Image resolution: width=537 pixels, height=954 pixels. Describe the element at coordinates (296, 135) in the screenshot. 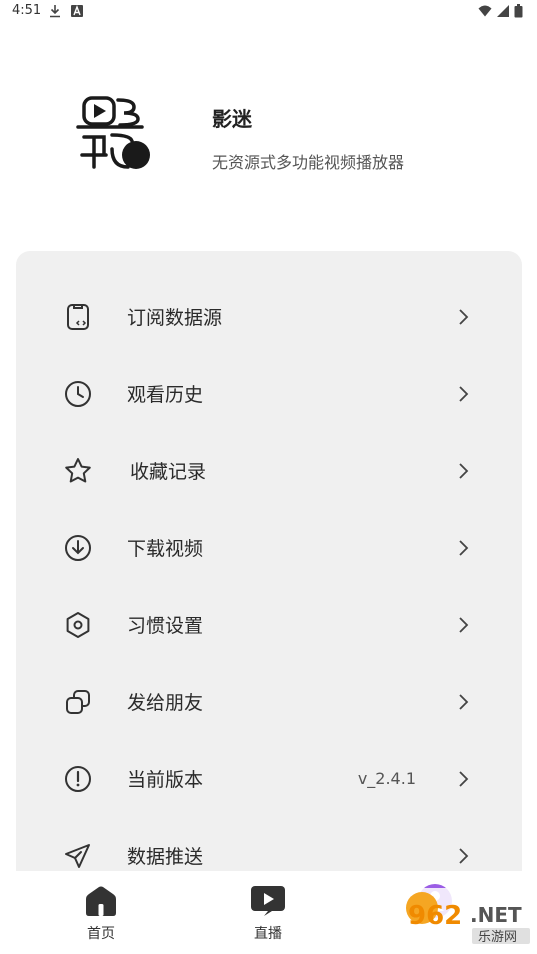

I see `app-header: 影迷 无资源式多功能视频播放器` at that location.